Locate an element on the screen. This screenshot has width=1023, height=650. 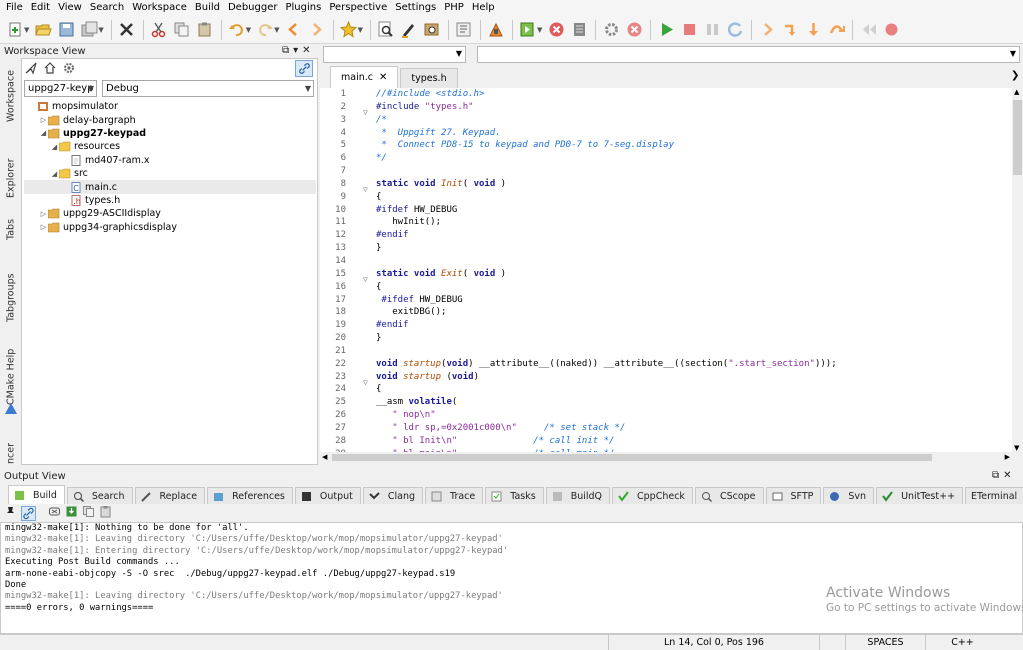
close-file-icon is located at coordinates (127, 30).